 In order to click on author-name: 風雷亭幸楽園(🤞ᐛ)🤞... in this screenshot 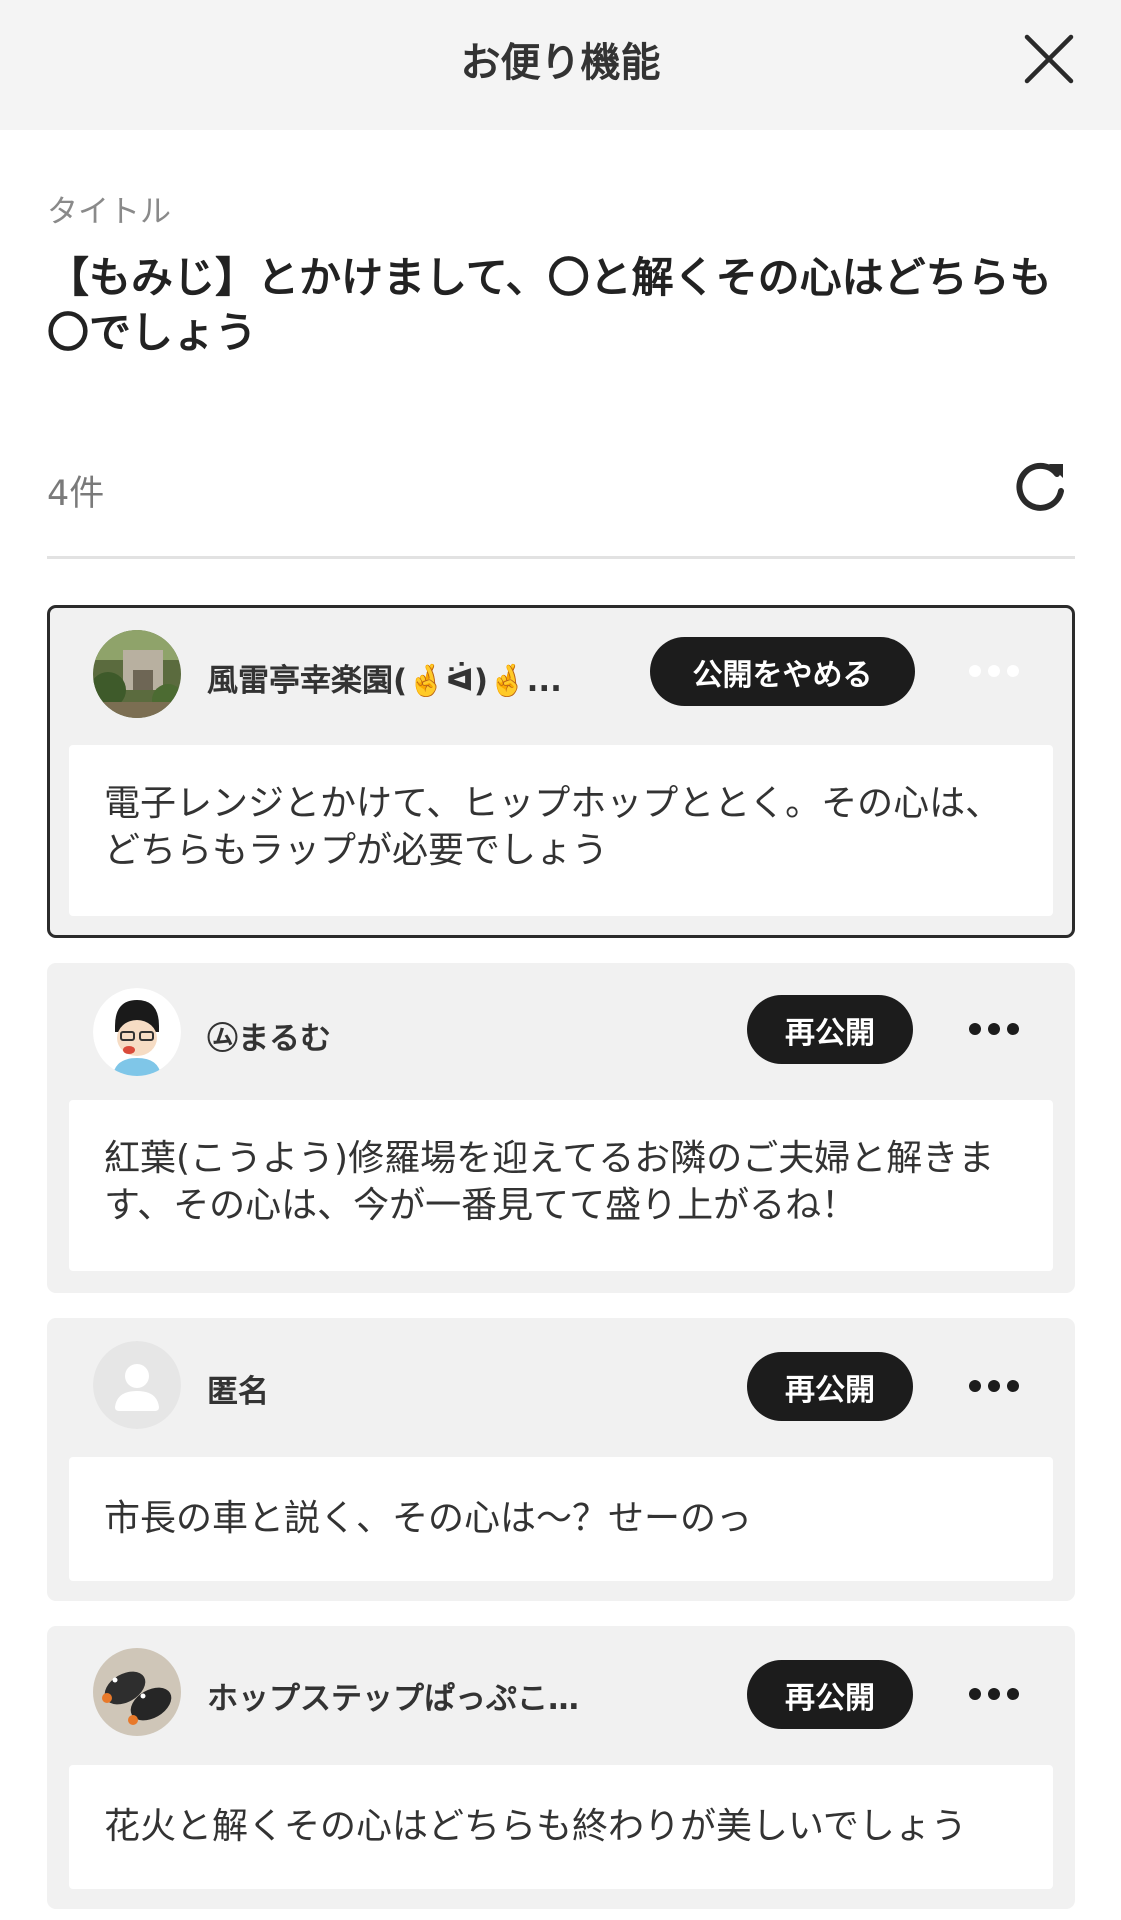, I will do `click(384, 681)`.